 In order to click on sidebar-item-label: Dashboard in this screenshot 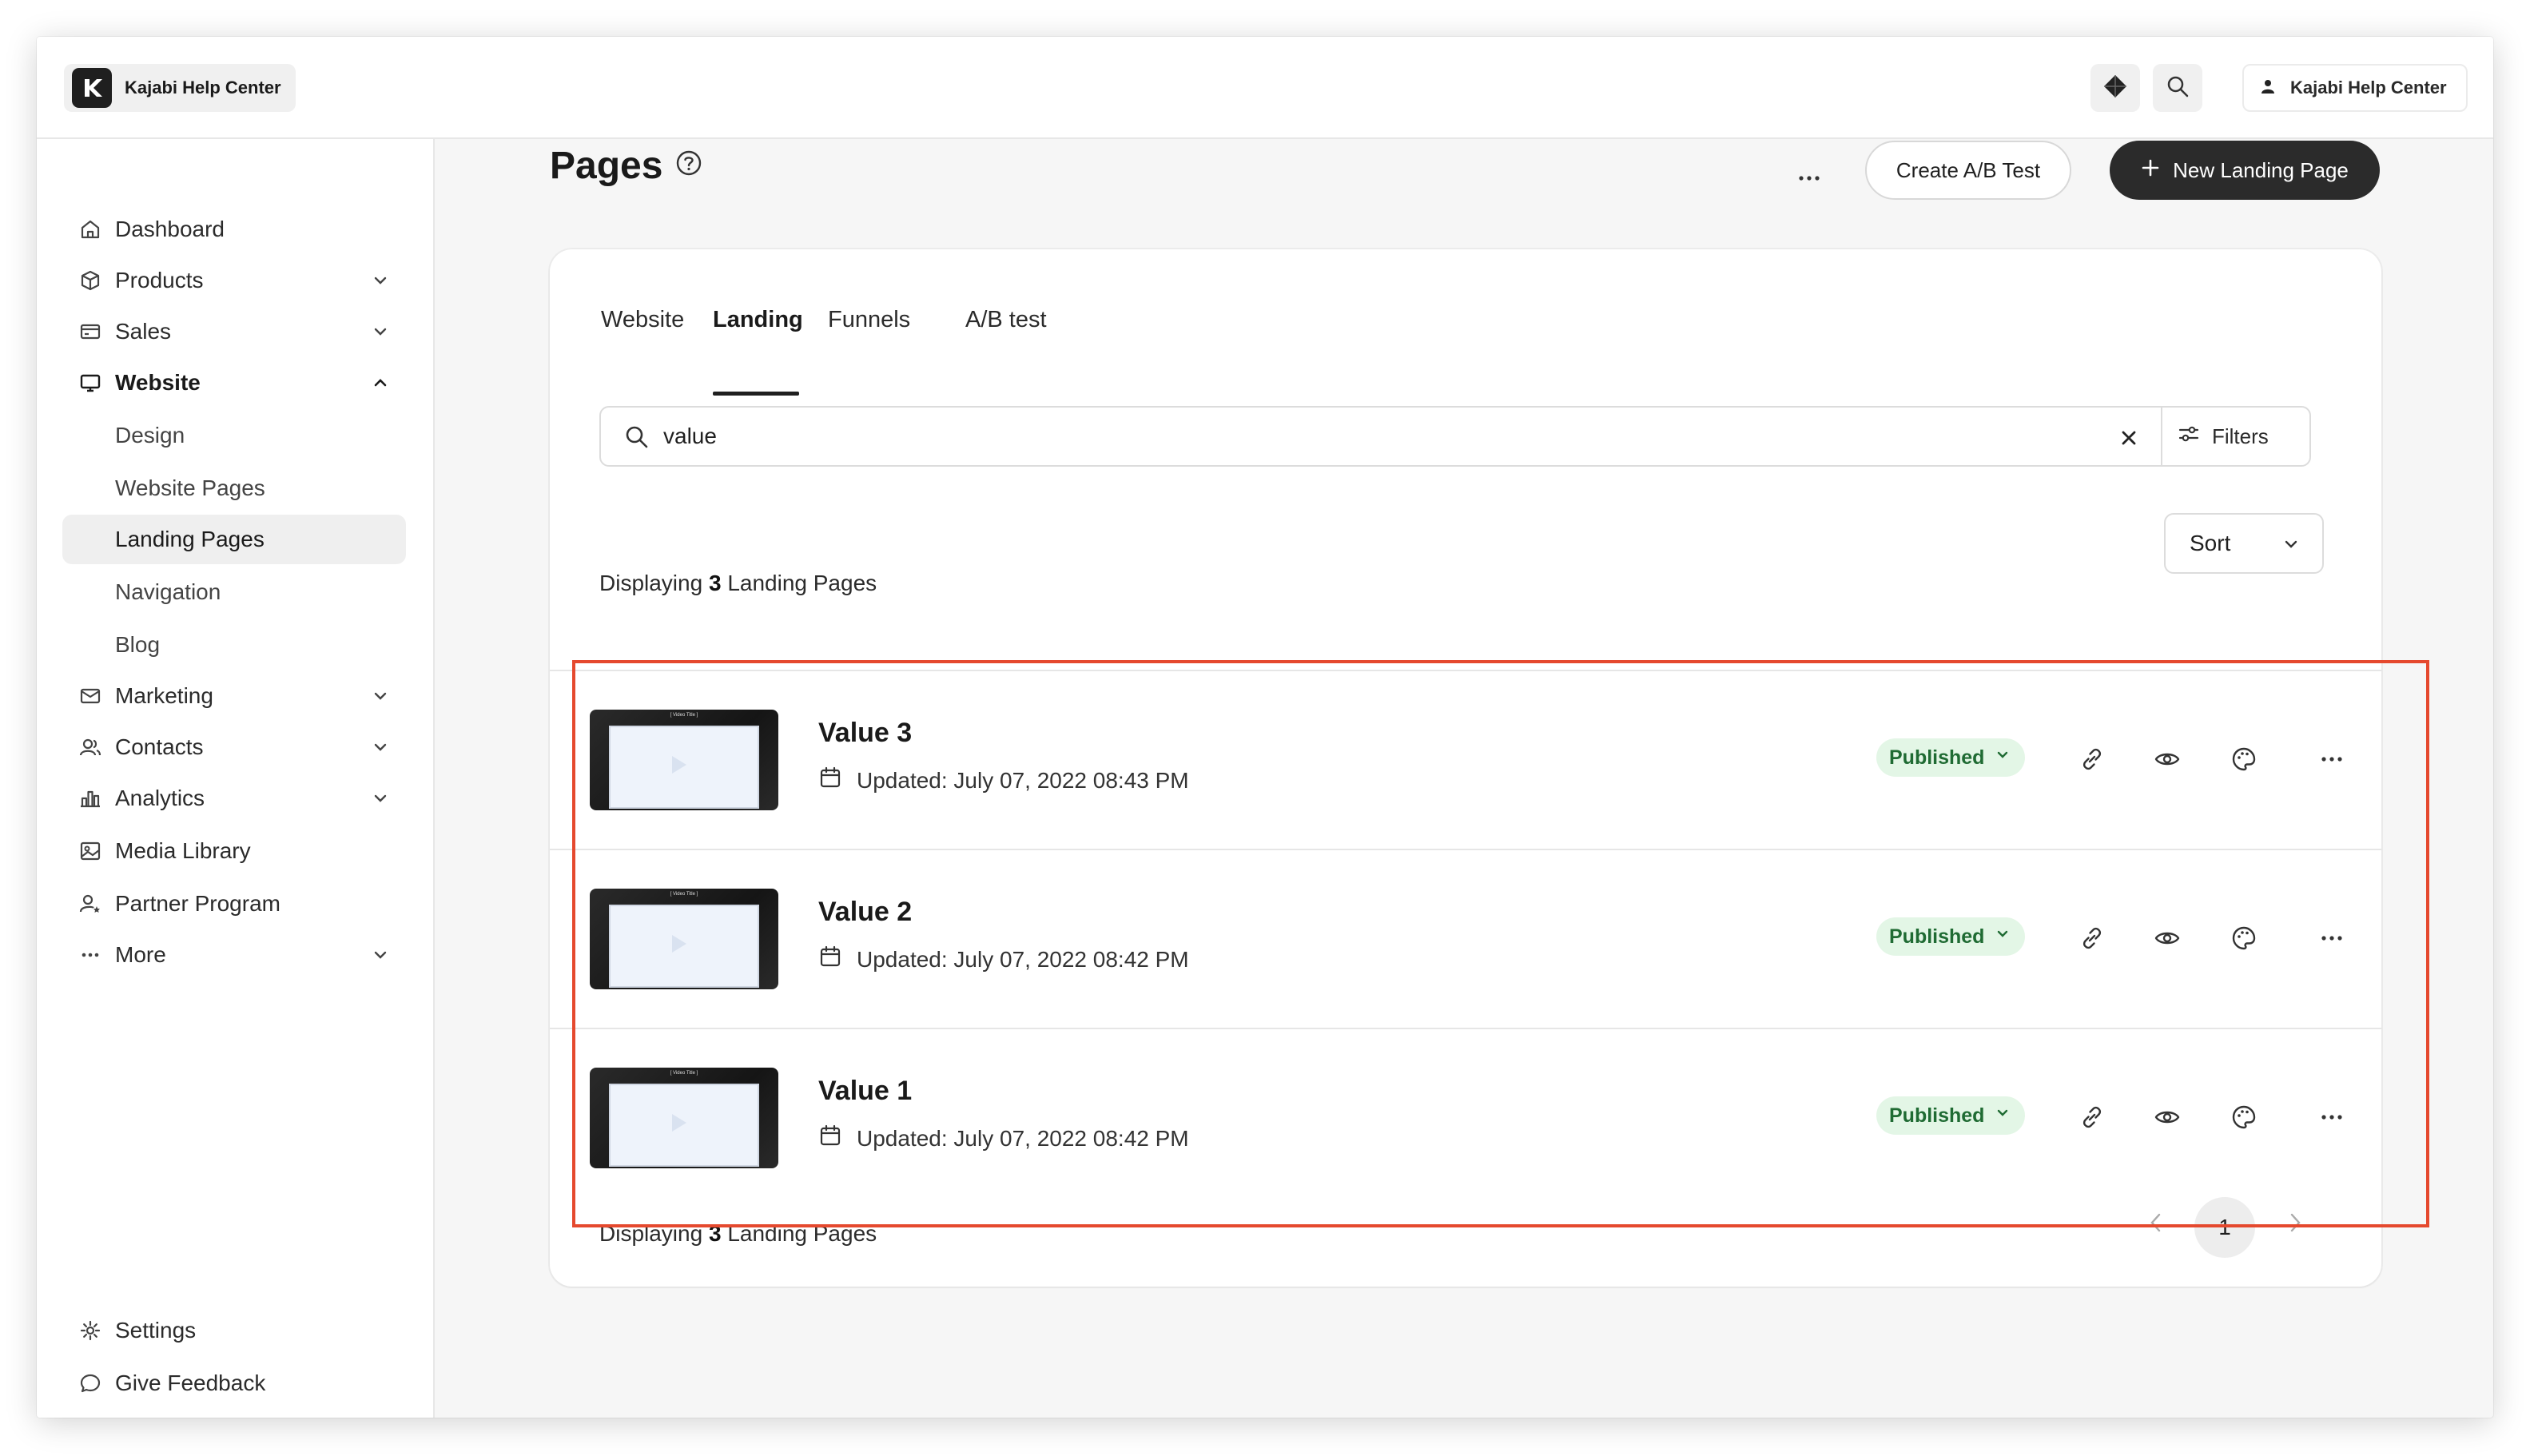, I will do `click(170, 229)`.